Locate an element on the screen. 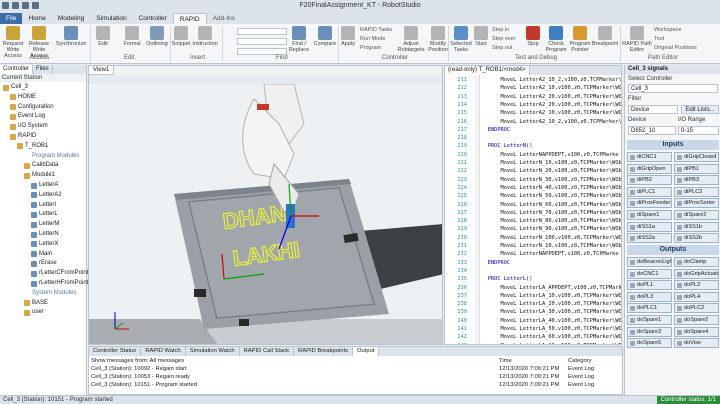 This screenshot has width=720, height=404. signal-button: doVise is located at coordinates (696, 343).